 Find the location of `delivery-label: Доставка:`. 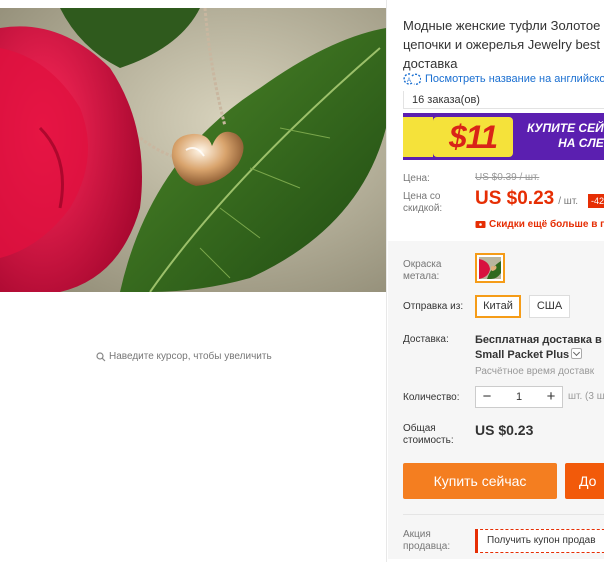

delivery-label: Доставка: is located at coordinates (426, 339).